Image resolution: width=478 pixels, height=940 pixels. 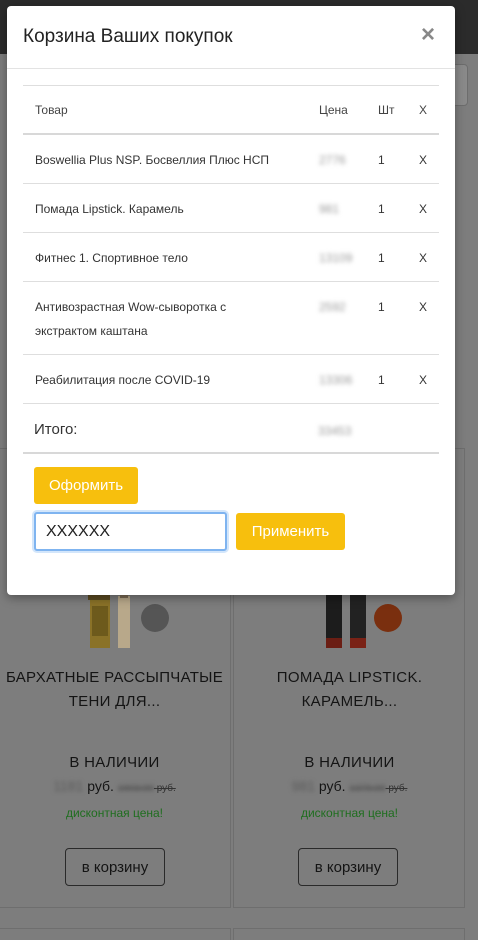 I want to click on lipstick-product-image, so click(x=346, y=620).